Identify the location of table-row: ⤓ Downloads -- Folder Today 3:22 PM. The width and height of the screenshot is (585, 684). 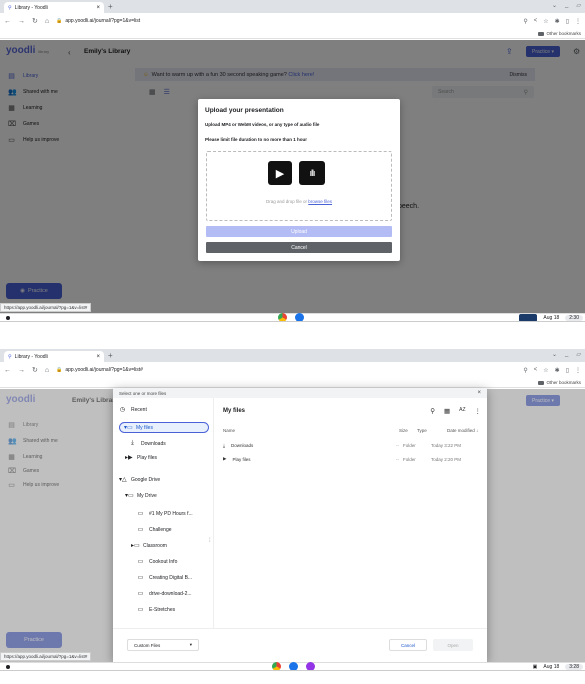
(352, 445).